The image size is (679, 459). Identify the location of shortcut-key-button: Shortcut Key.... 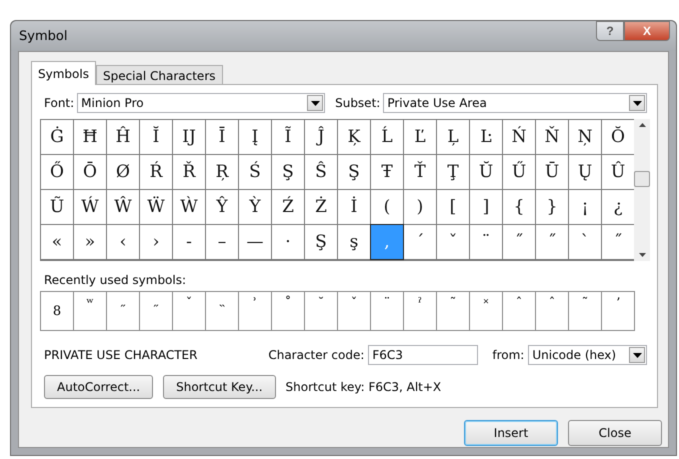
(219, 387).